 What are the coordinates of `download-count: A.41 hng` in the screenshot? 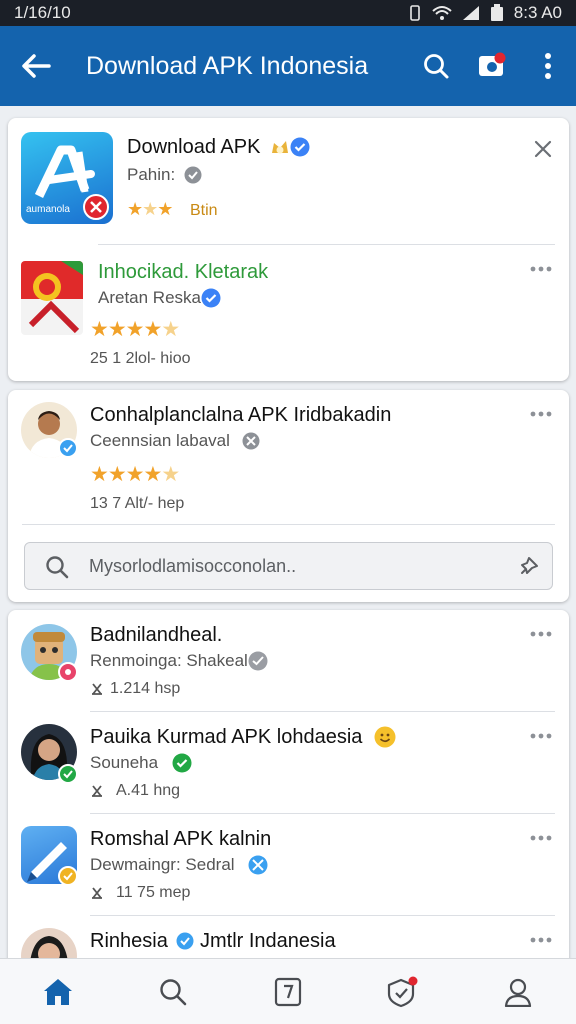 It's located at (148, 790).